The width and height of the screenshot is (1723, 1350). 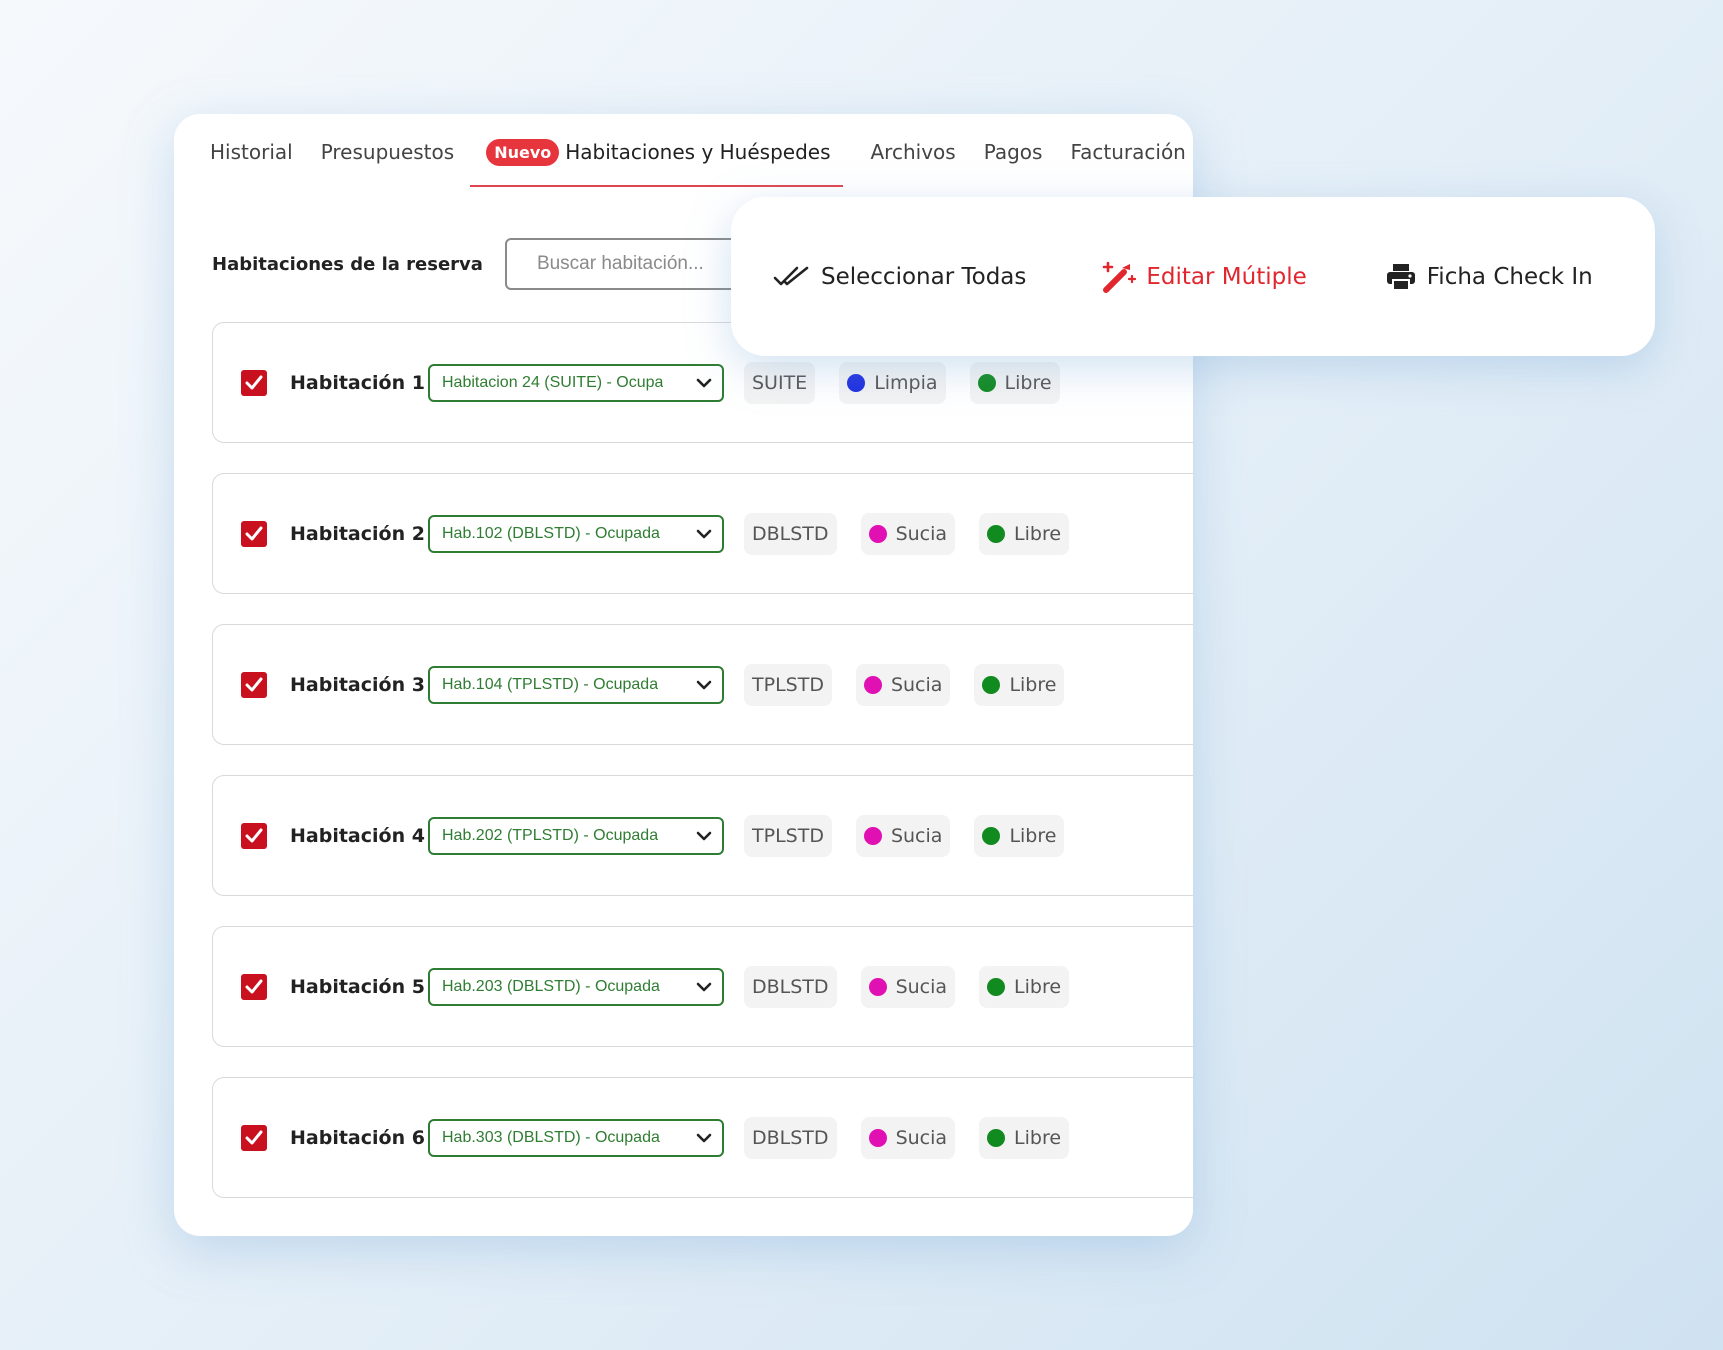 I want to click on search-label: Habitaciones de la reserva, so click(x=347, y=264).